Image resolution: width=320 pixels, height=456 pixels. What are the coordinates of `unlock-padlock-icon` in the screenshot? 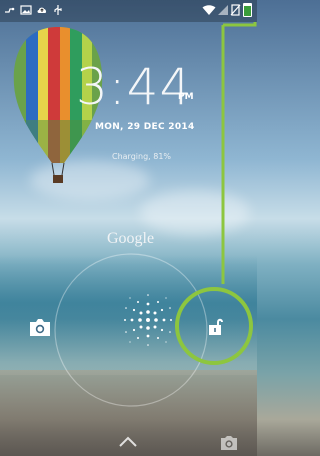 It's located at (216, 327).